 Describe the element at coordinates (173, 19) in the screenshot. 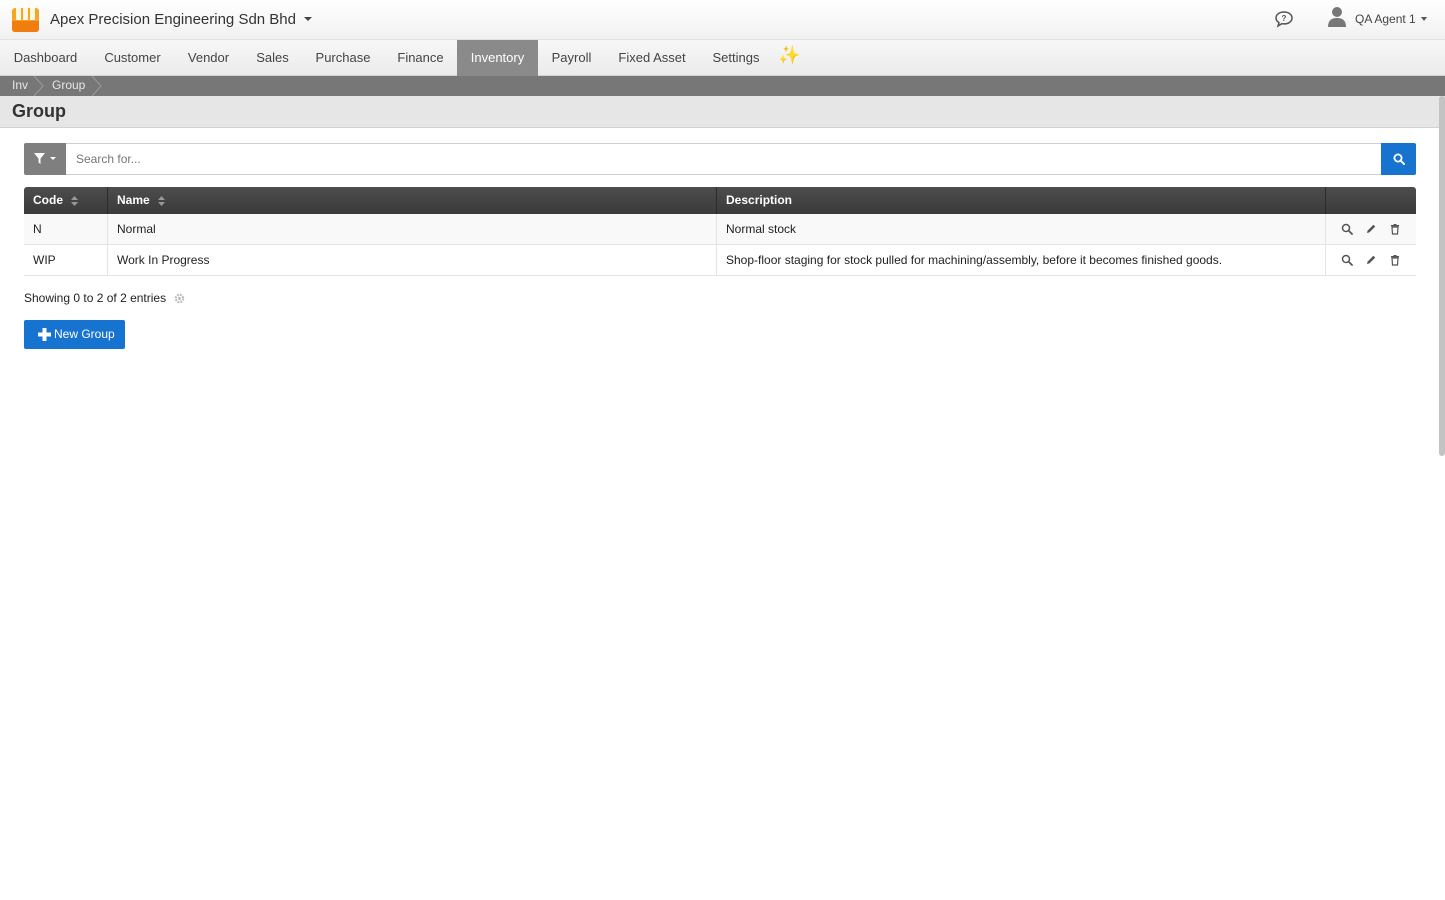

I see `company-name: Apex Precision Engineering Sdn Bhd` at that location.